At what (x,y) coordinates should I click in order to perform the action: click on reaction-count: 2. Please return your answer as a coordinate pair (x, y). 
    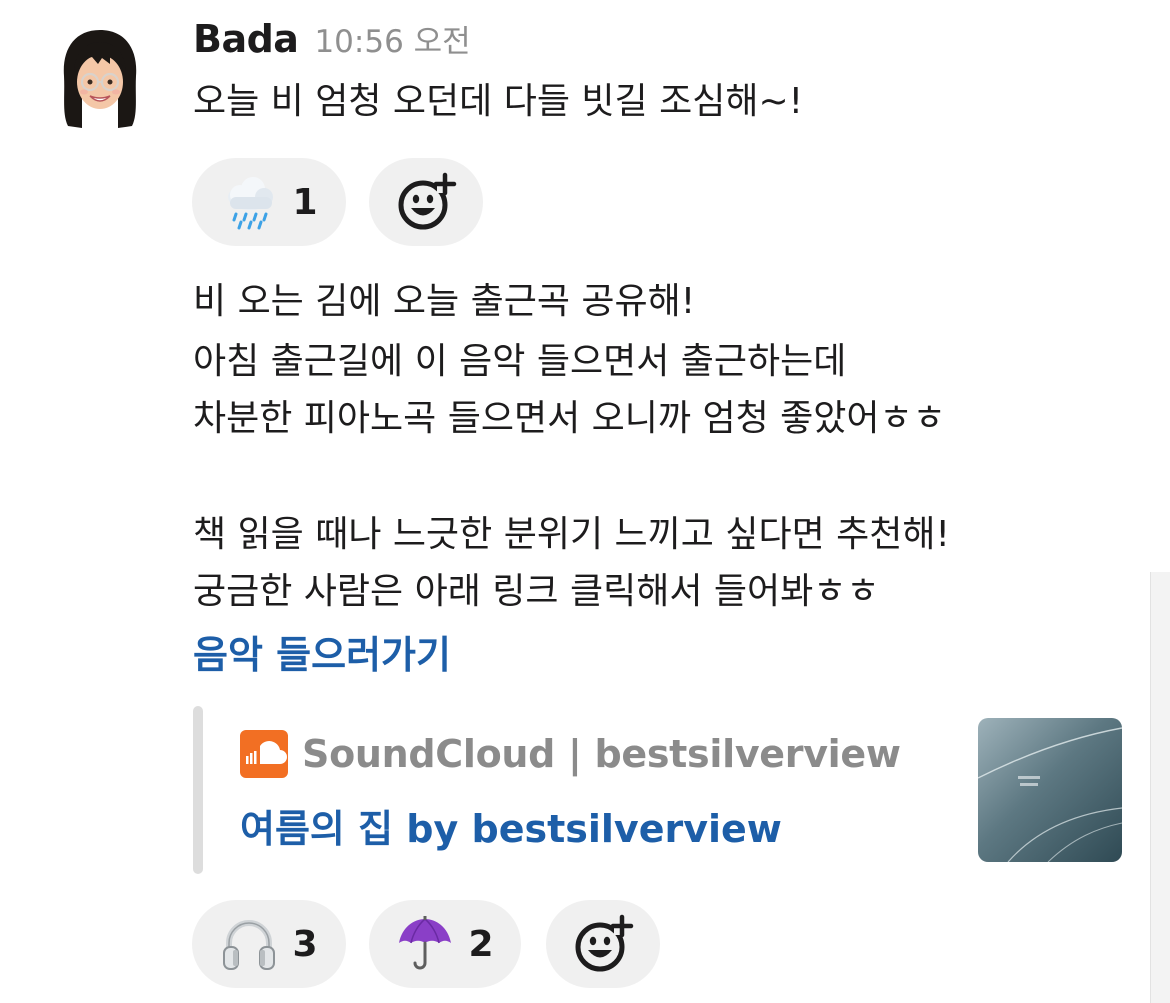
    Looking at the image, I should click on (481, 944).